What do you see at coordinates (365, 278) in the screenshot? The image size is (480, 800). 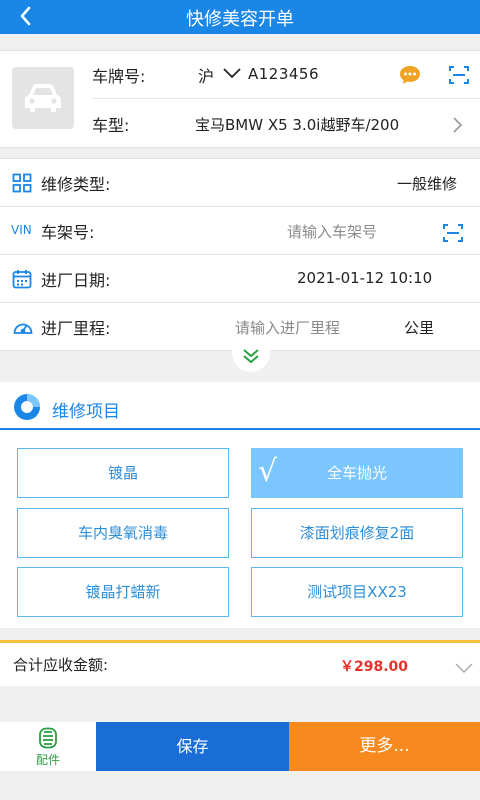 I see `date-value: 2021-01-12 10:10` at bounding box center [365, 278].